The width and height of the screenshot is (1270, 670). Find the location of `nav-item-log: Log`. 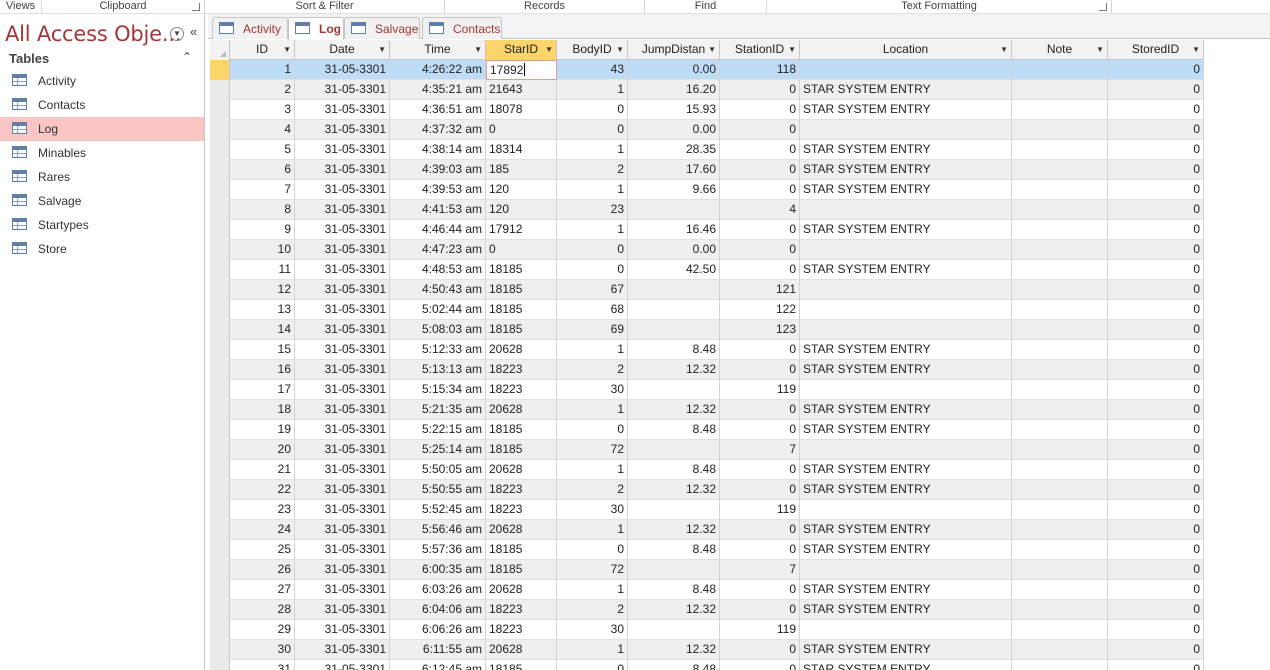

nav-item-log: Log is located at coordinates (102, 129).